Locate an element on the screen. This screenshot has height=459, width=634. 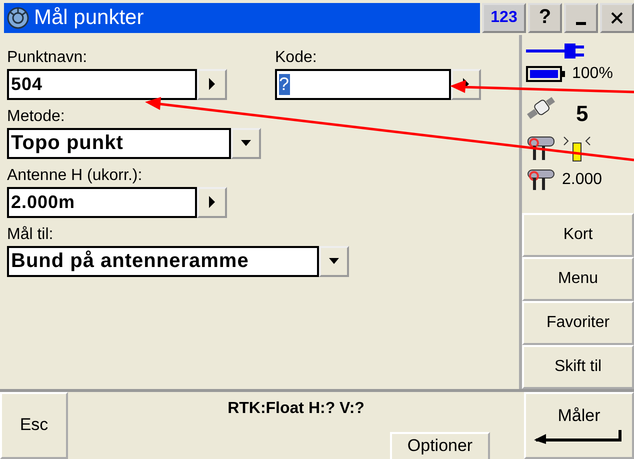
rose-logo-icon is located at coordinates (18, 18).